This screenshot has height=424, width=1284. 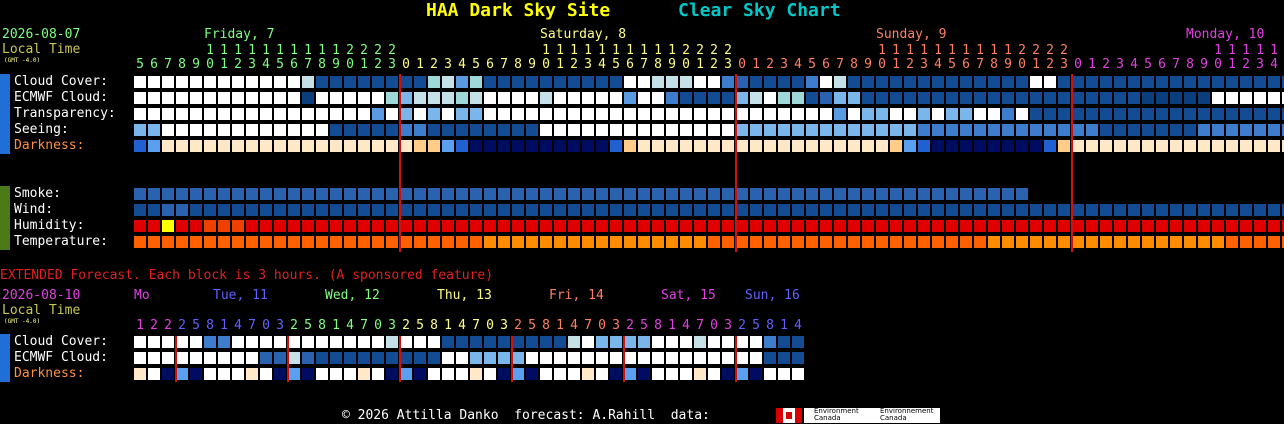 What do you see at coordinates (518, 130) in the screenshot?
I see `seeing-block` at bounding box center [518, 130].